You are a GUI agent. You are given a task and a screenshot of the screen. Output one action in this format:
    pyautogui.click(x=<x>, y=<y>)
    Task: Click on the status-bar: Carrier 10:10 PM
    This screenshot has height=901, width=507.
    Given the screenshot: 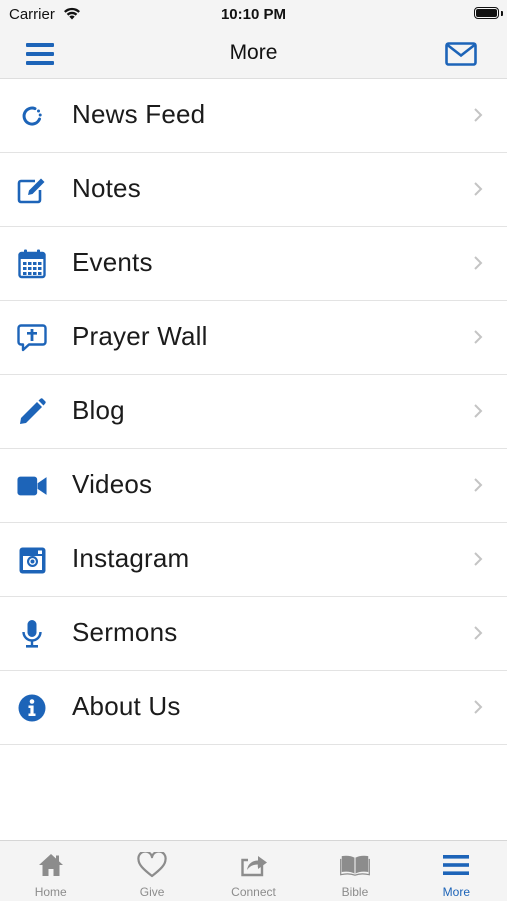 What is the action you would take?
    pyautogui.click(x=253, y=15)
    